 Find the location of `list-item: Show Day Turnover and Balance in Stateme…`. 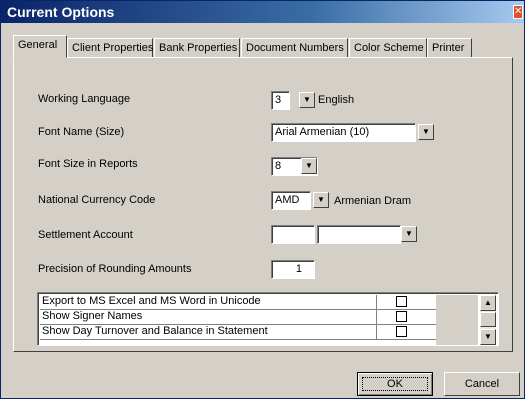

list-item: Show Day Turnover and Balance in Stateme… is located at coordinates (259, 332).